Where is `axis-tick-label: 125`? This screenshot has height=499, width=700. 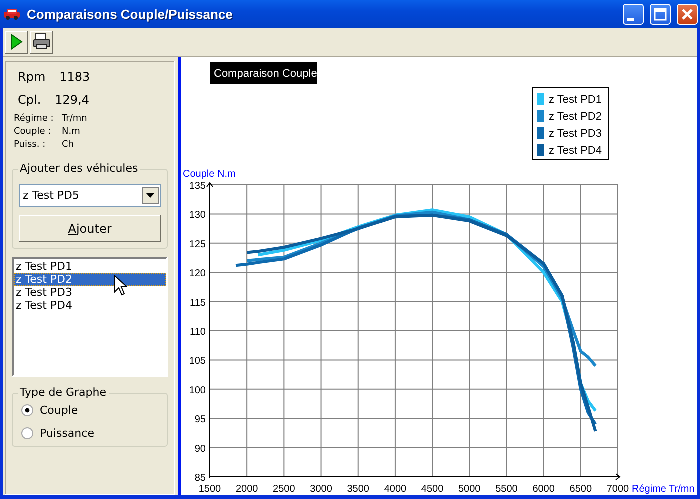
axis-tick-label: 125 is located at coordinates (197, 244).